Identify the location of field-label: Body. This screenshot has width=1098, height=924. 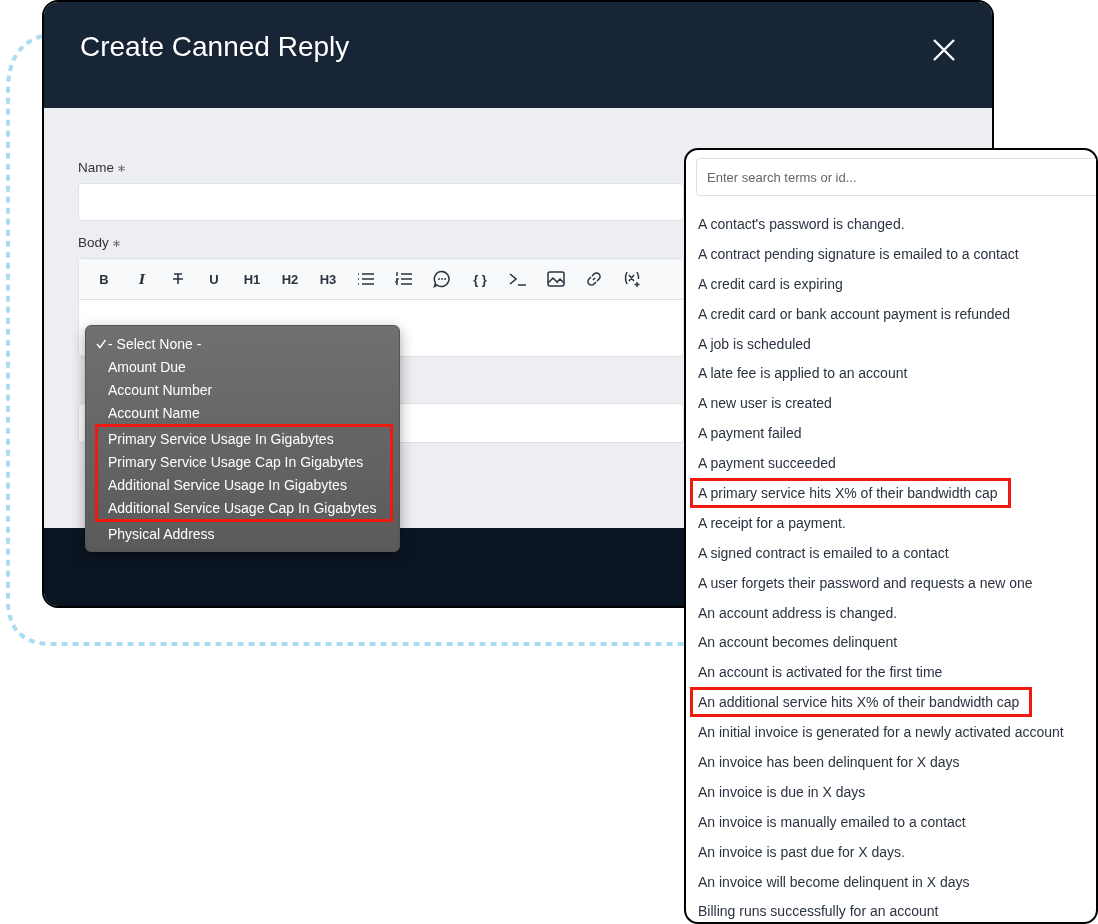
(93, 242).